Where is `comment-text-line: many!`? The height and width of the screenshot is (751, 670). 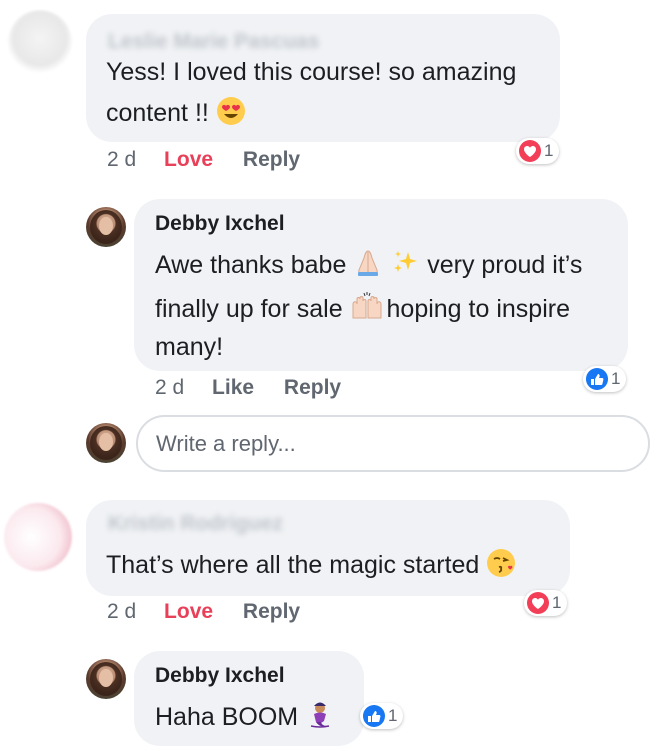
comment-text-line: many! is located at coordinates (189, 347).